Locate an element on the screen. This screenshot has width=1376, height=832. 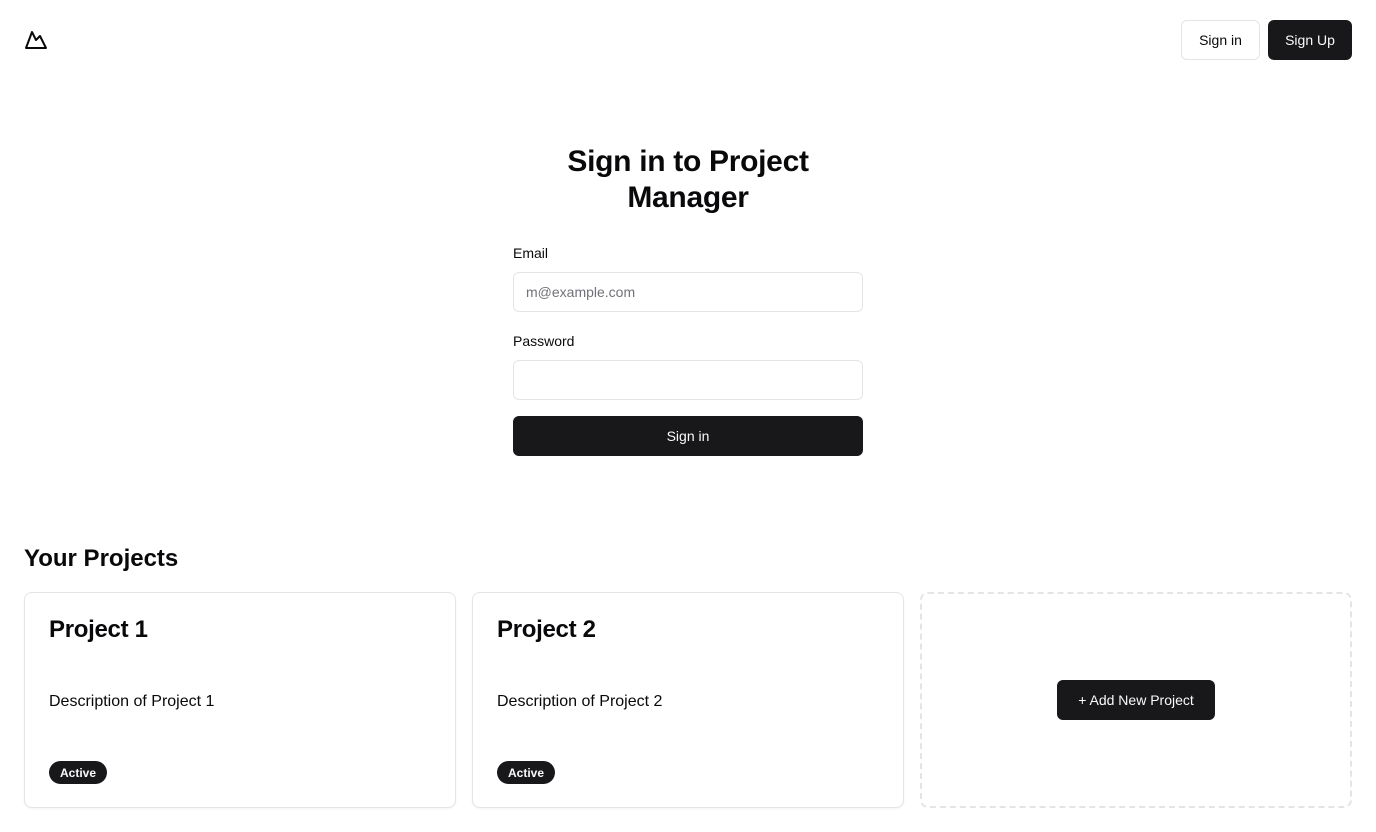
header-signin-button: Sign in is located at coordinates (1220, 40).